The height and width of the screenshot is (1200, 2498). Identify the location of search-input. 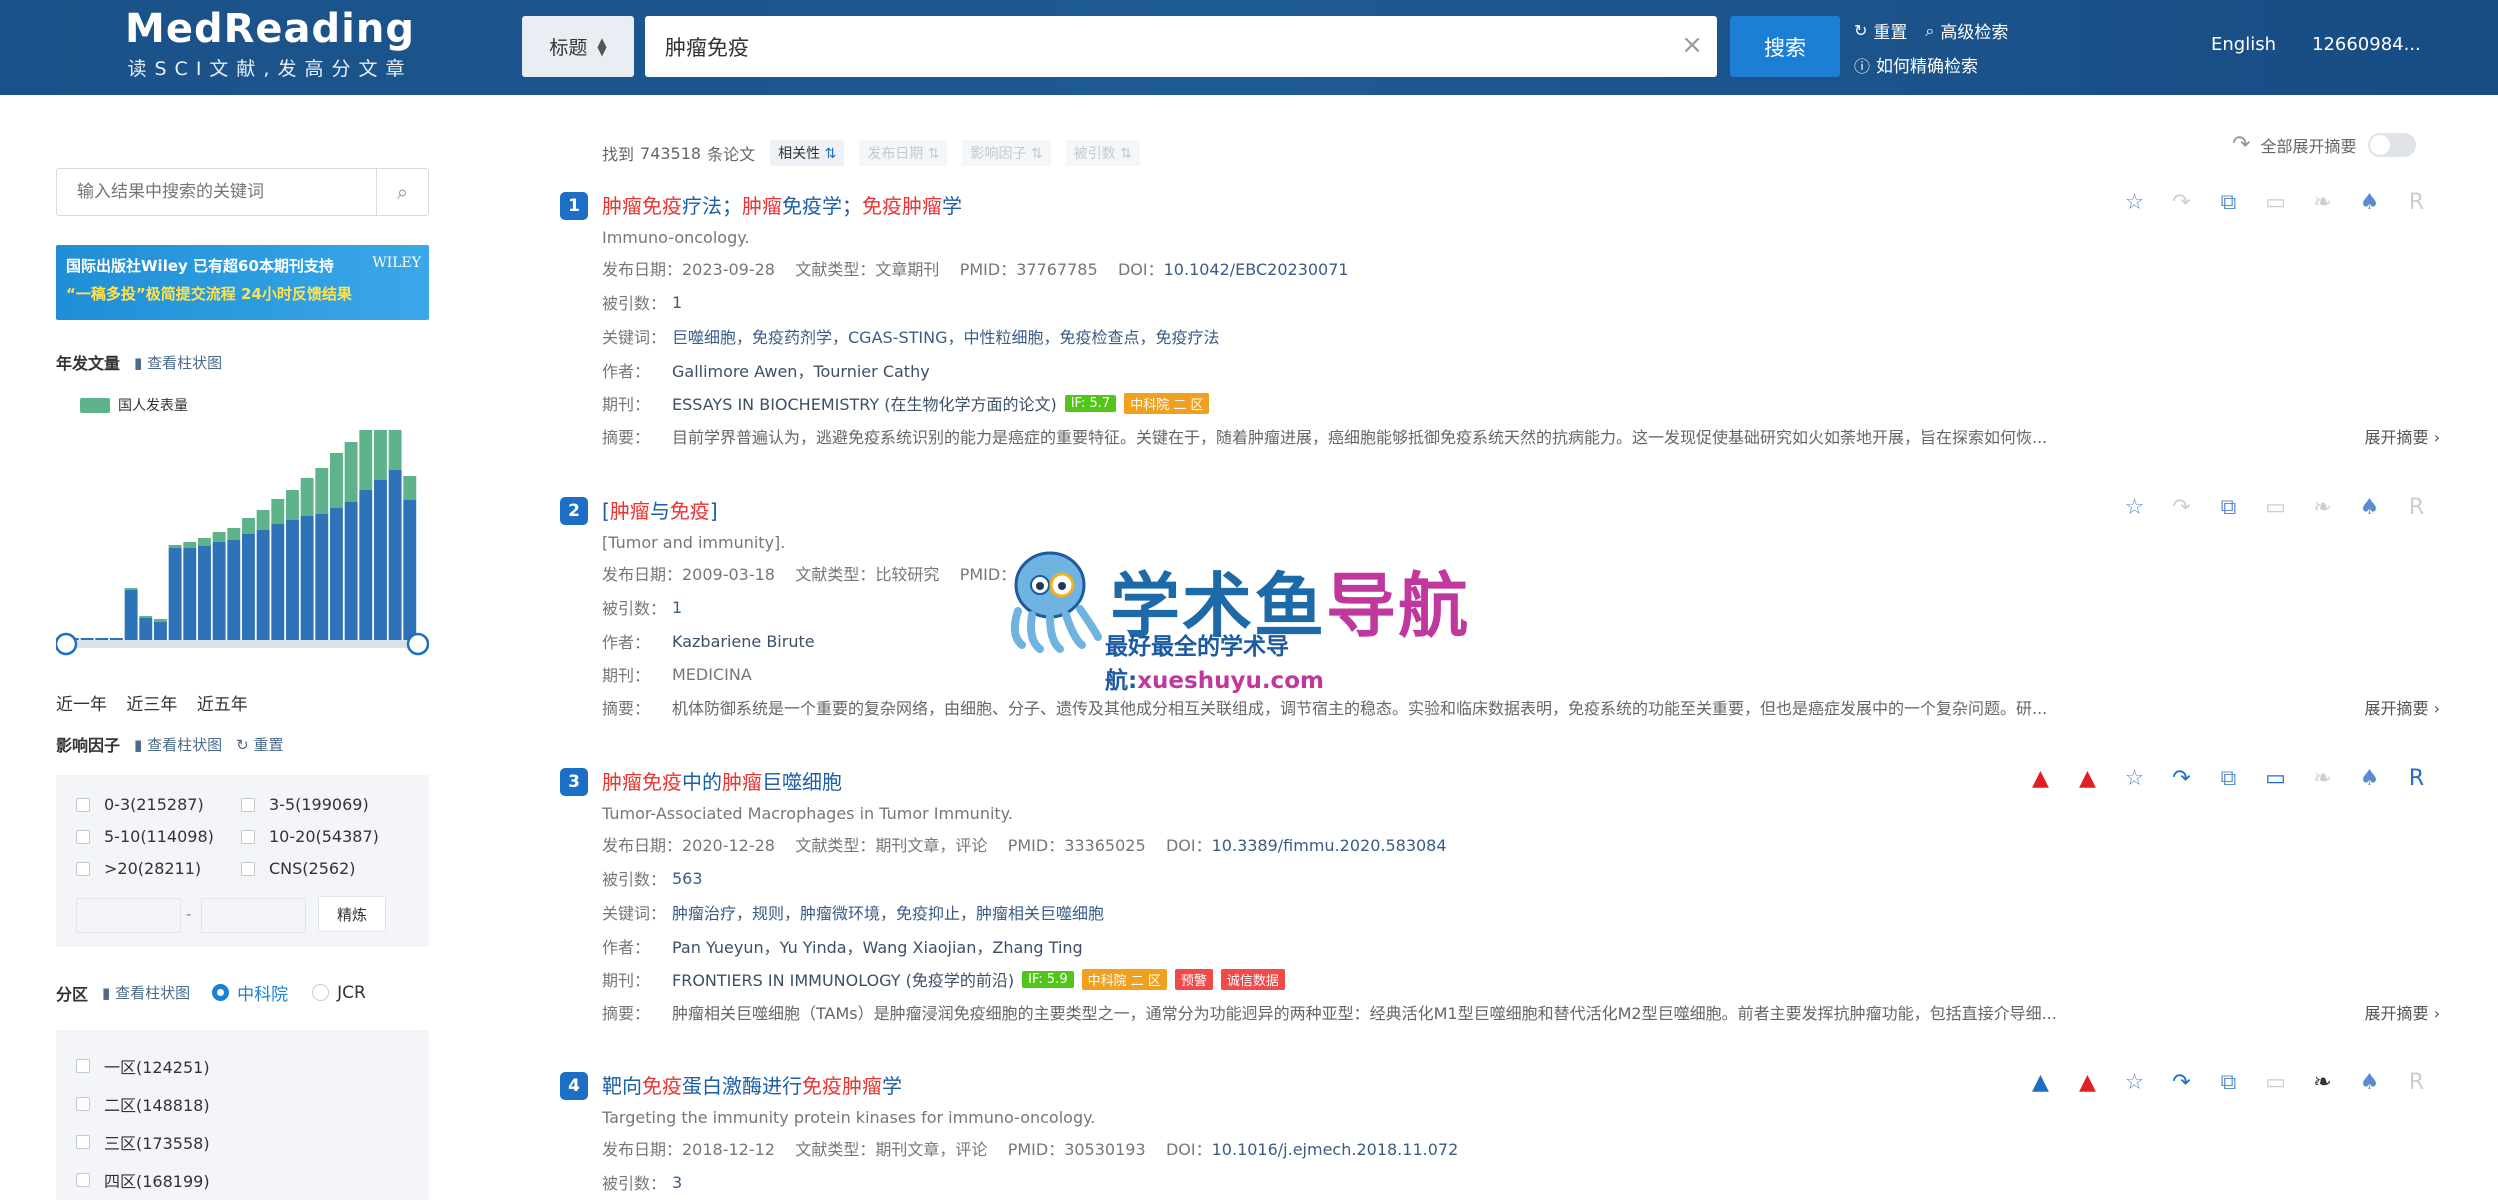
(1125, 46).